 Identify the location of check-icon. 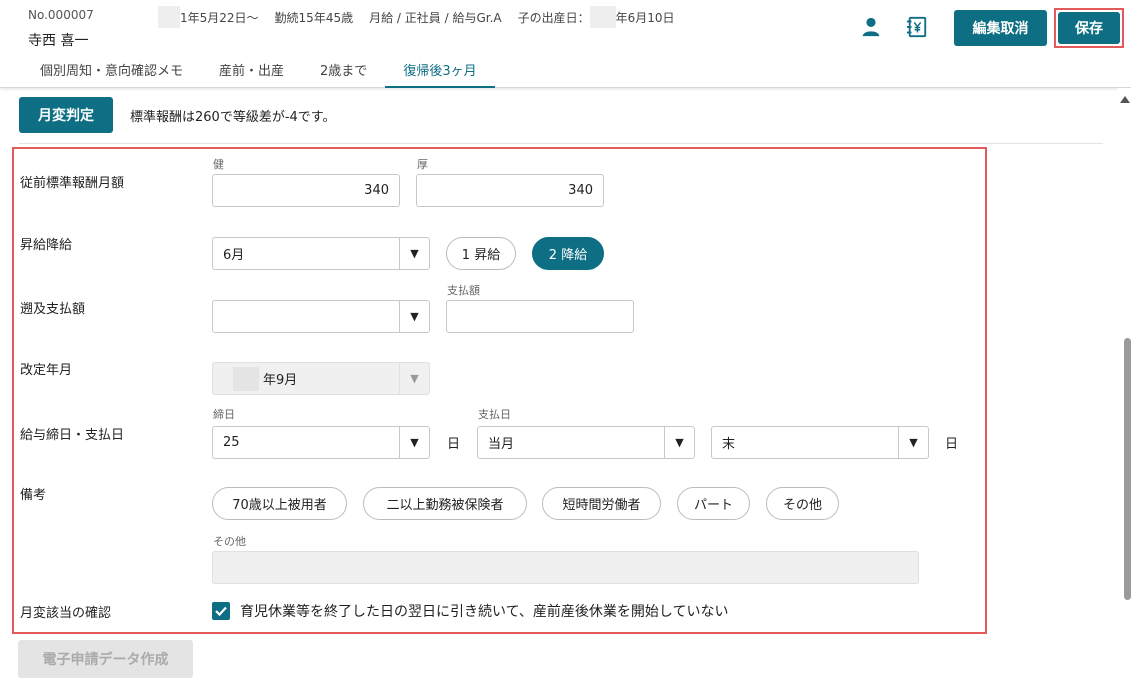
(221, 611).